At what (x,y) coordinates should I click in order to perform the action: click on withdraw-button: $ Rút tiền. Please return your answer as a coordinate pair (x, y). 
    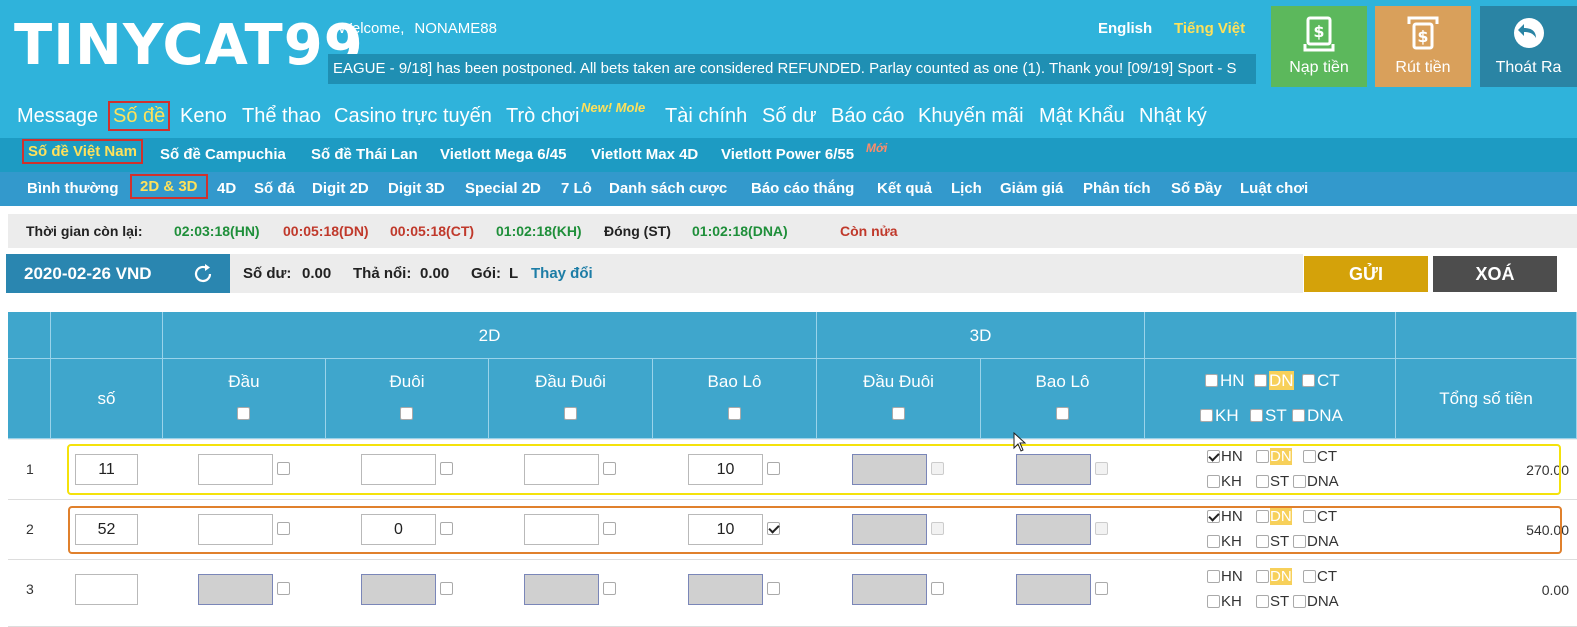
    Looking at the image, I should click on (1423, 46).